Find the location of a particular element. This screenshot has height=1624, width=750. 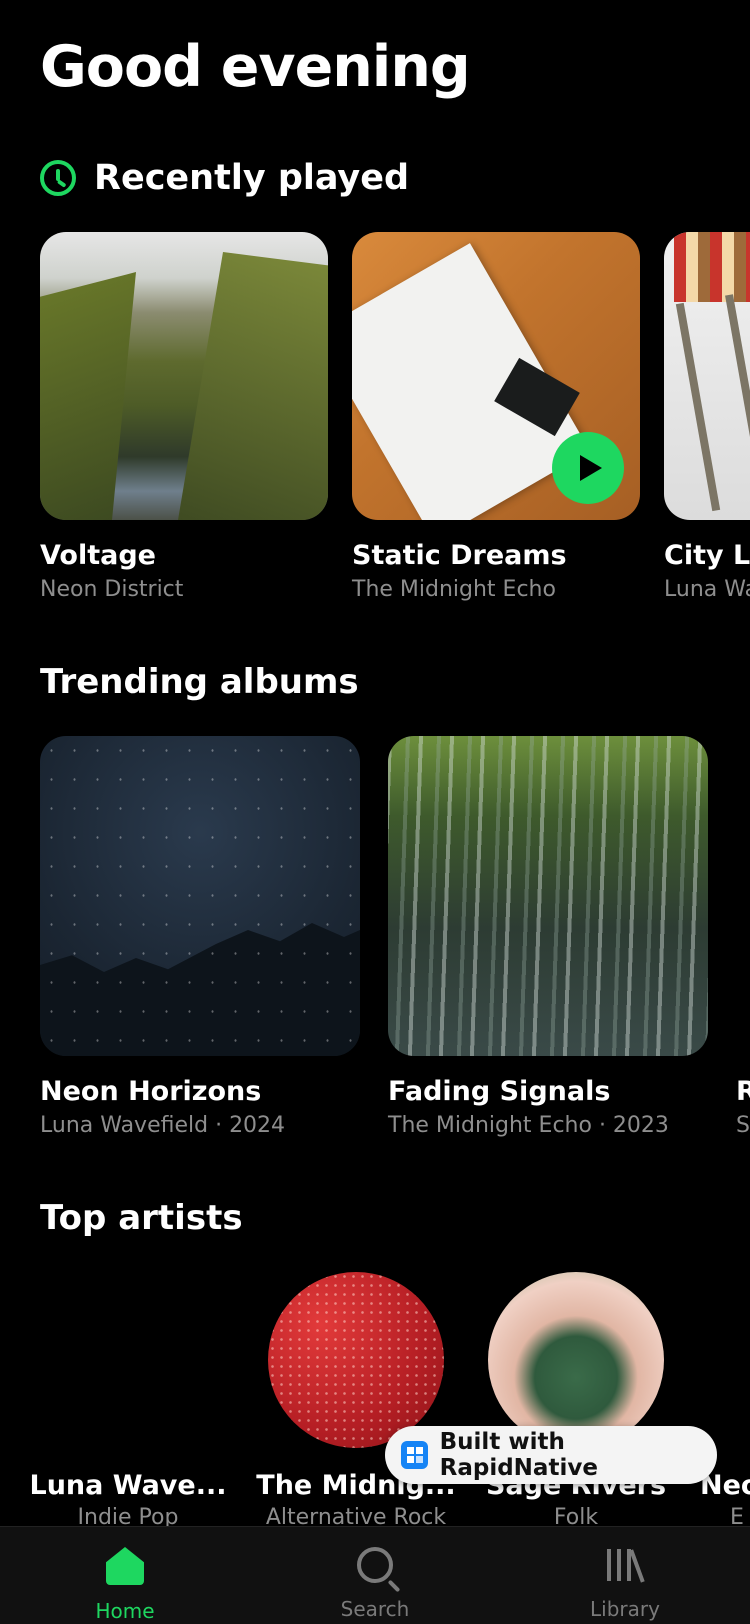

recent-card: City Li Luna Wa is located at coordinates (707, 417).